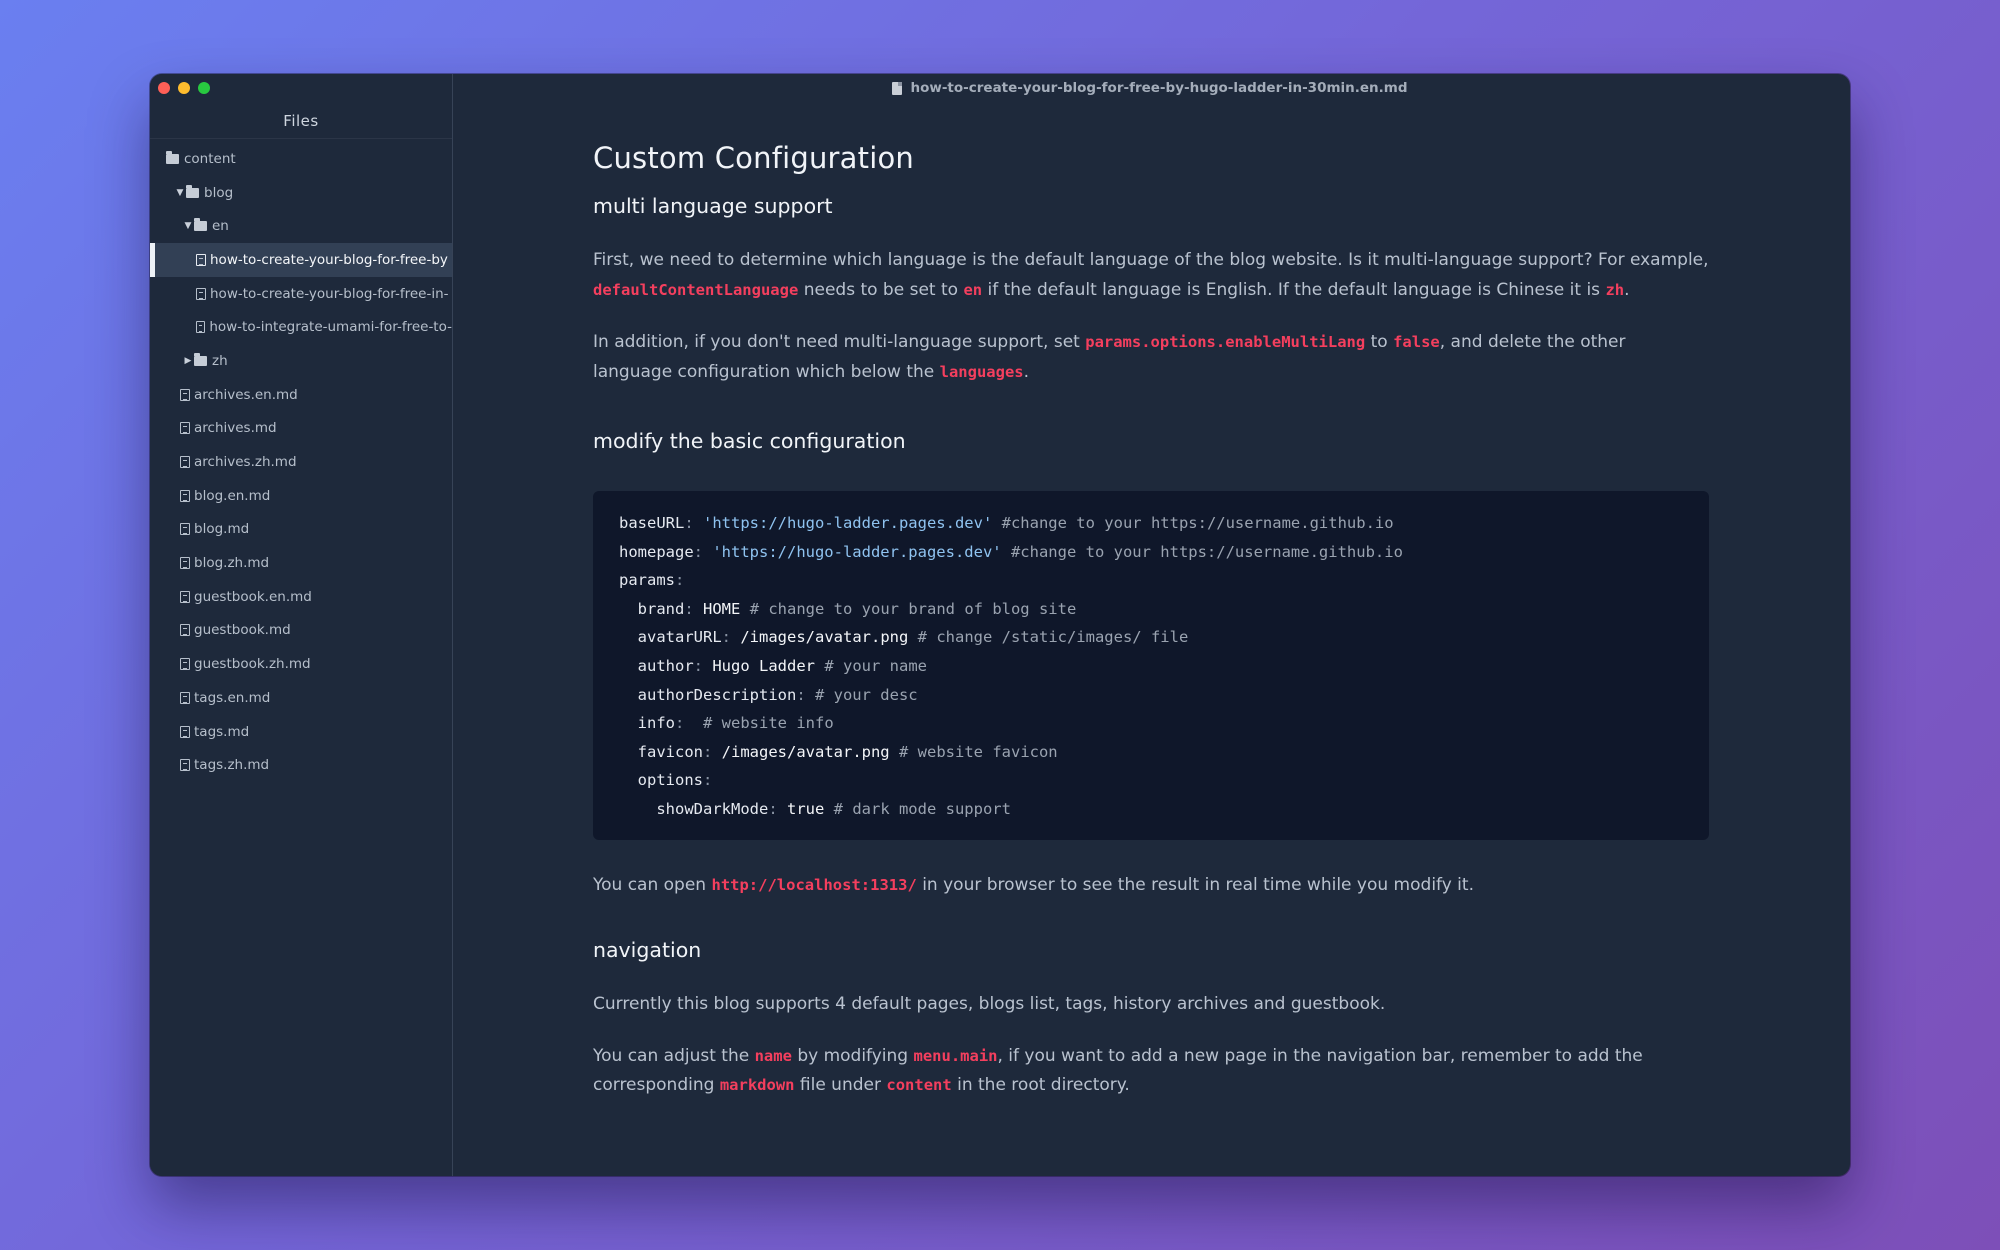 The width and height of the screenshot is (2000, 1250). I want to click on tree-file-item: guestbook.zh.md, so click(301, 664).